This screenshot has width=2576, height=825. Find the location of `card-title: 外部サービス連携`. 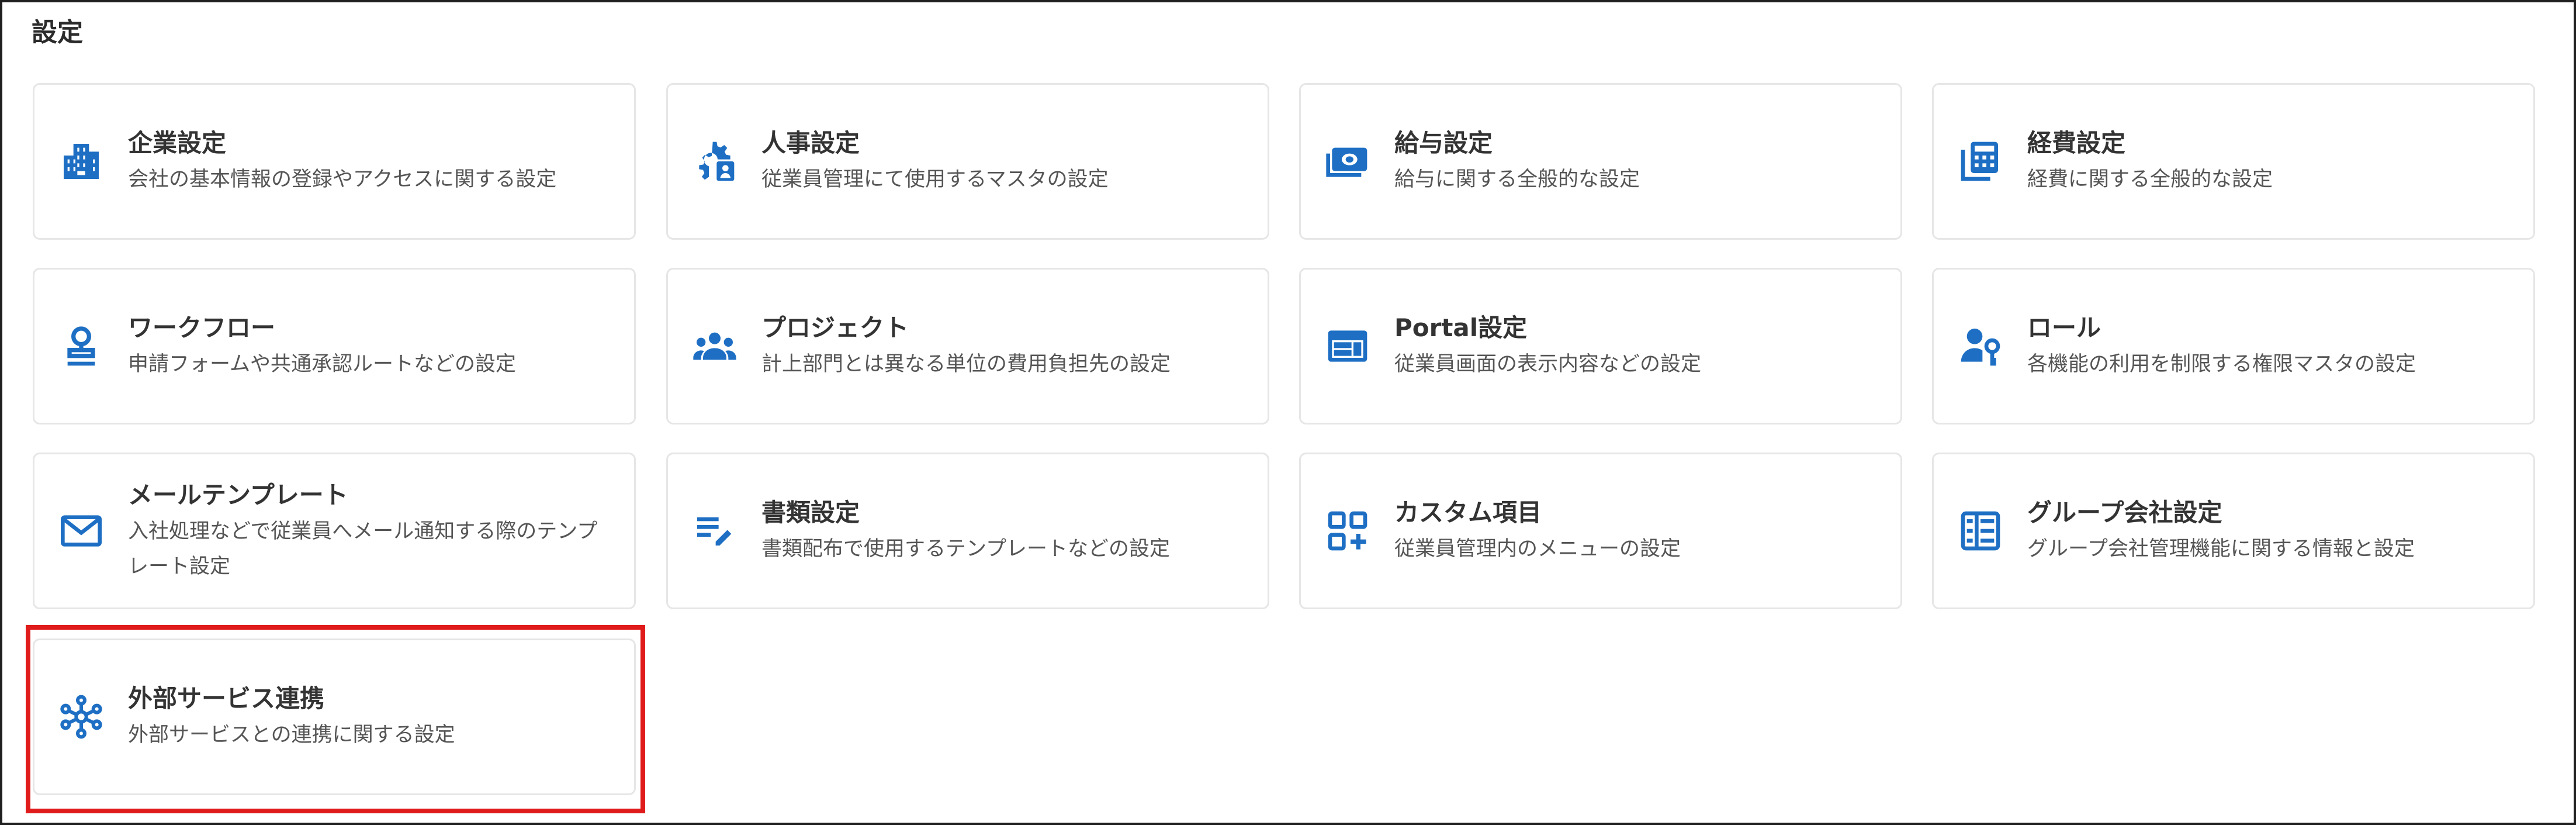

card-title: 外部サービス連携 is located at coordinates (226, 698).